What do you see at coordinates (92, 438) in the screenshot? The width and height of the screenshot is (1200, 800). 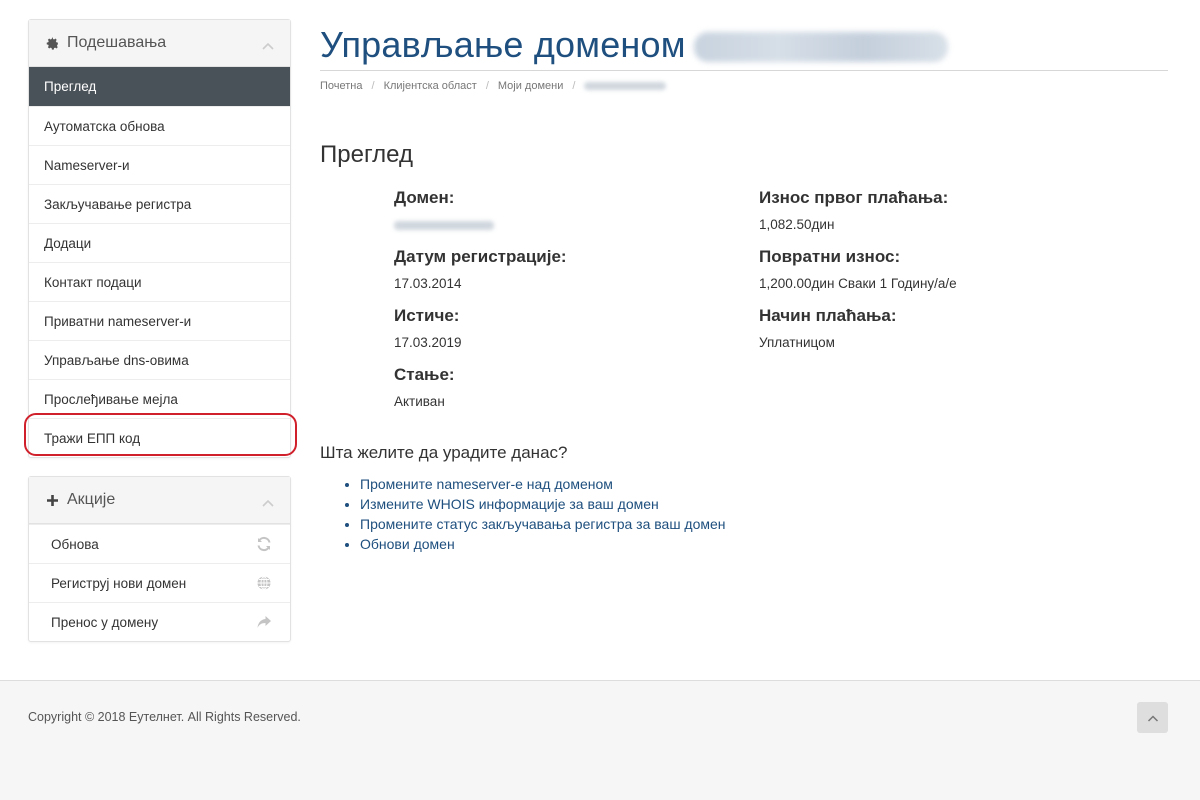 I see `sidebar-item-label: Тражи ЕПП код` at bounding box center [92, 438].